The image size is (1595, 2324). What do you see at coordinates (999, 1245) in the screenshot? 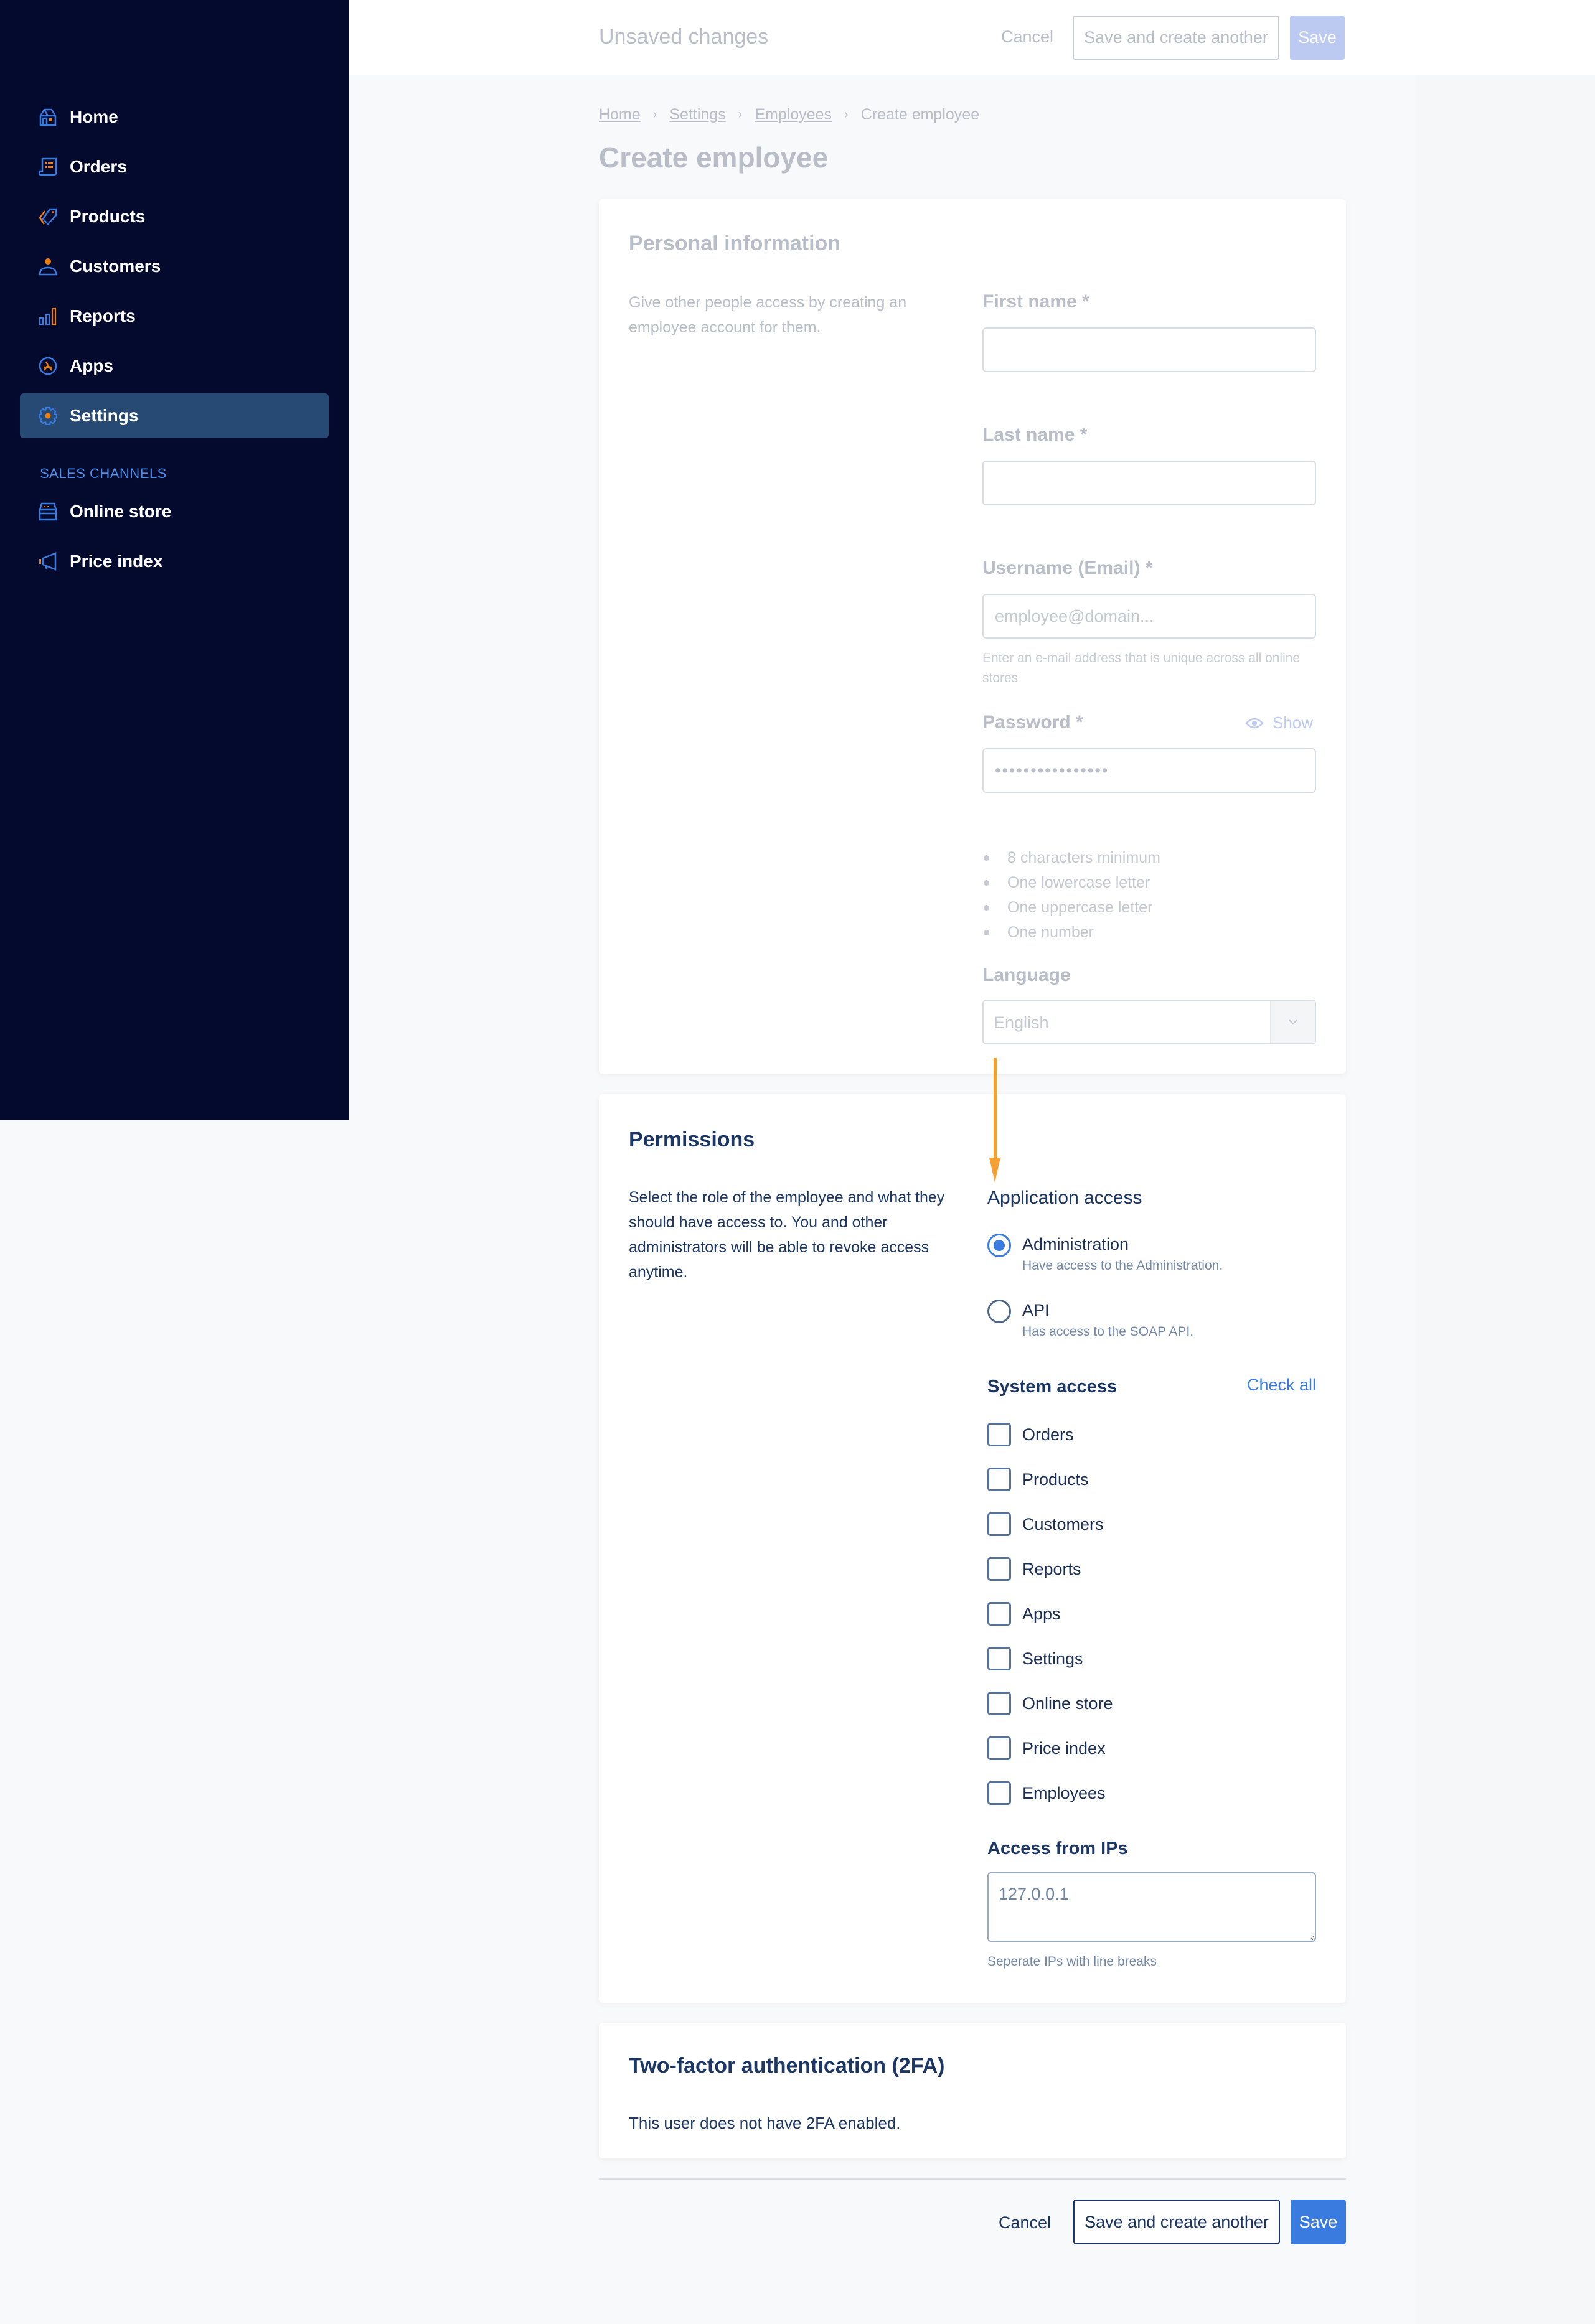
I see `radio-button-checked` at bounding box center [999, 1245].